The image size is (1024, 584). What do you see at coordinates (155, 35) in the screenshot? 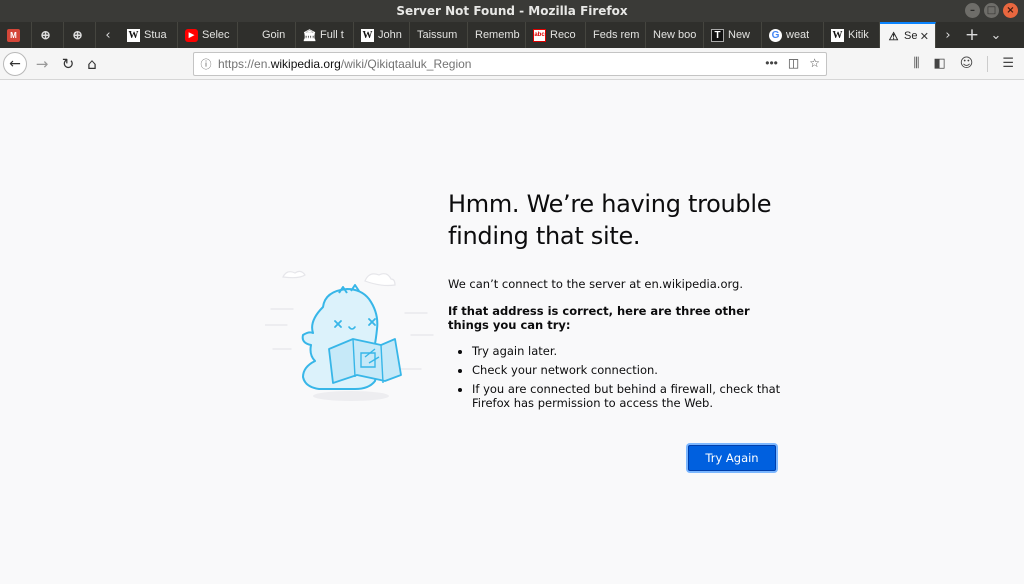
I see `tab-label: Stua` at bounding box center [155, 35].